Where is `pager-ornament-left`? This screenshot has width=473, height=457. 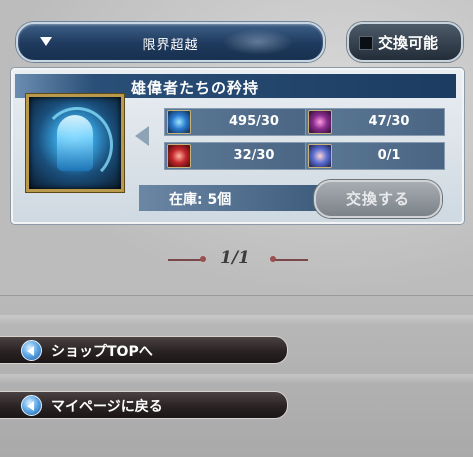 pager-ornament-left is located at coordinates (187, 259).